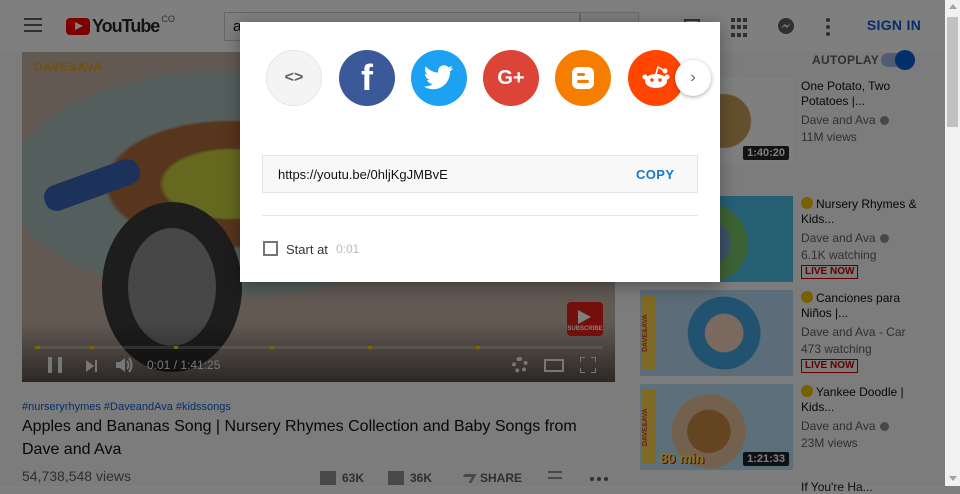 The width and height of the screenshot is (960, 494). I want to click on blogger-icon, so click(583, 78).